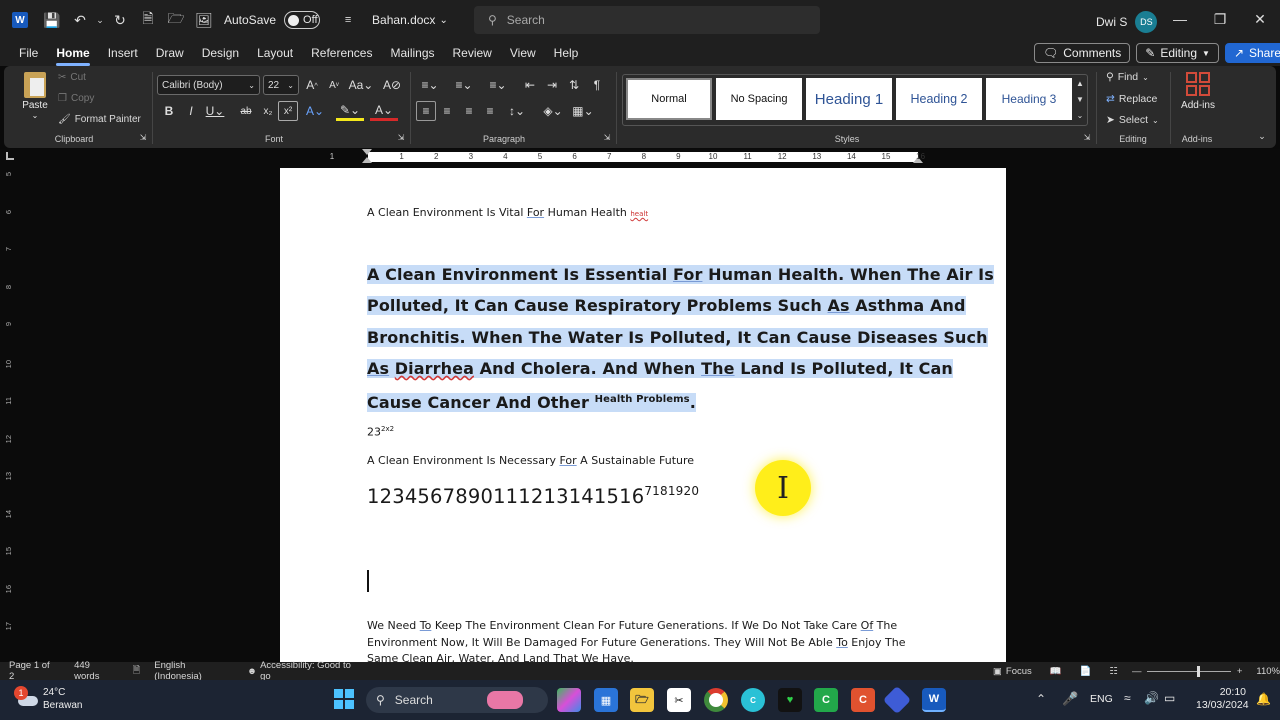 The height and width of the screenshot is (720, 1280). Describe the element at coordinates (9, 414) in the screenshot. I see `vertical-ruler: 5 6 7 8 9 10 11 12 13 14 15 16 17` at that location.